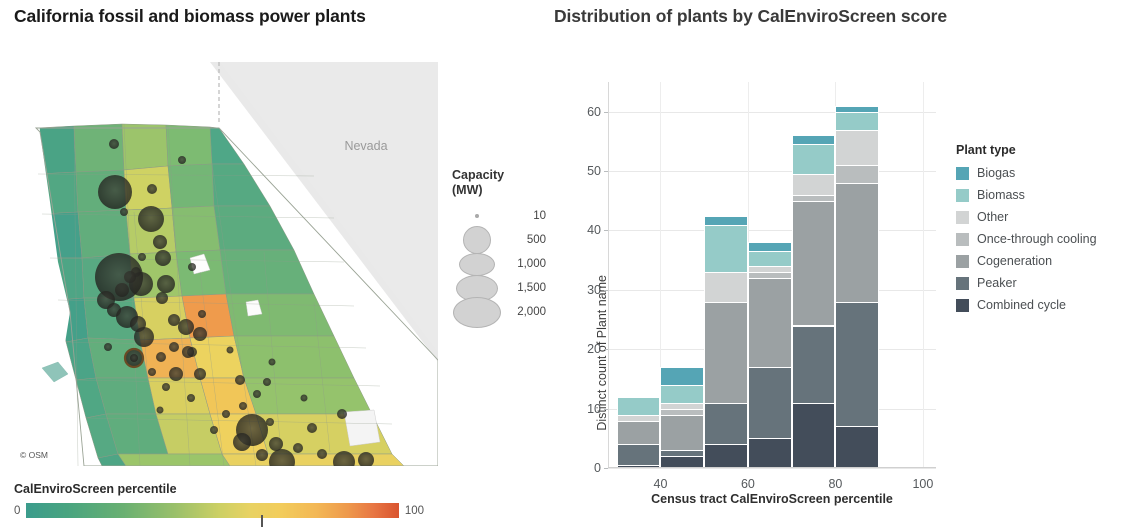 The image size is (1122, 527). What do you see at coordinates (539, 216) in the screenshot?
I see `capacity-legend-label: 10` at bounding box center [539, 216].